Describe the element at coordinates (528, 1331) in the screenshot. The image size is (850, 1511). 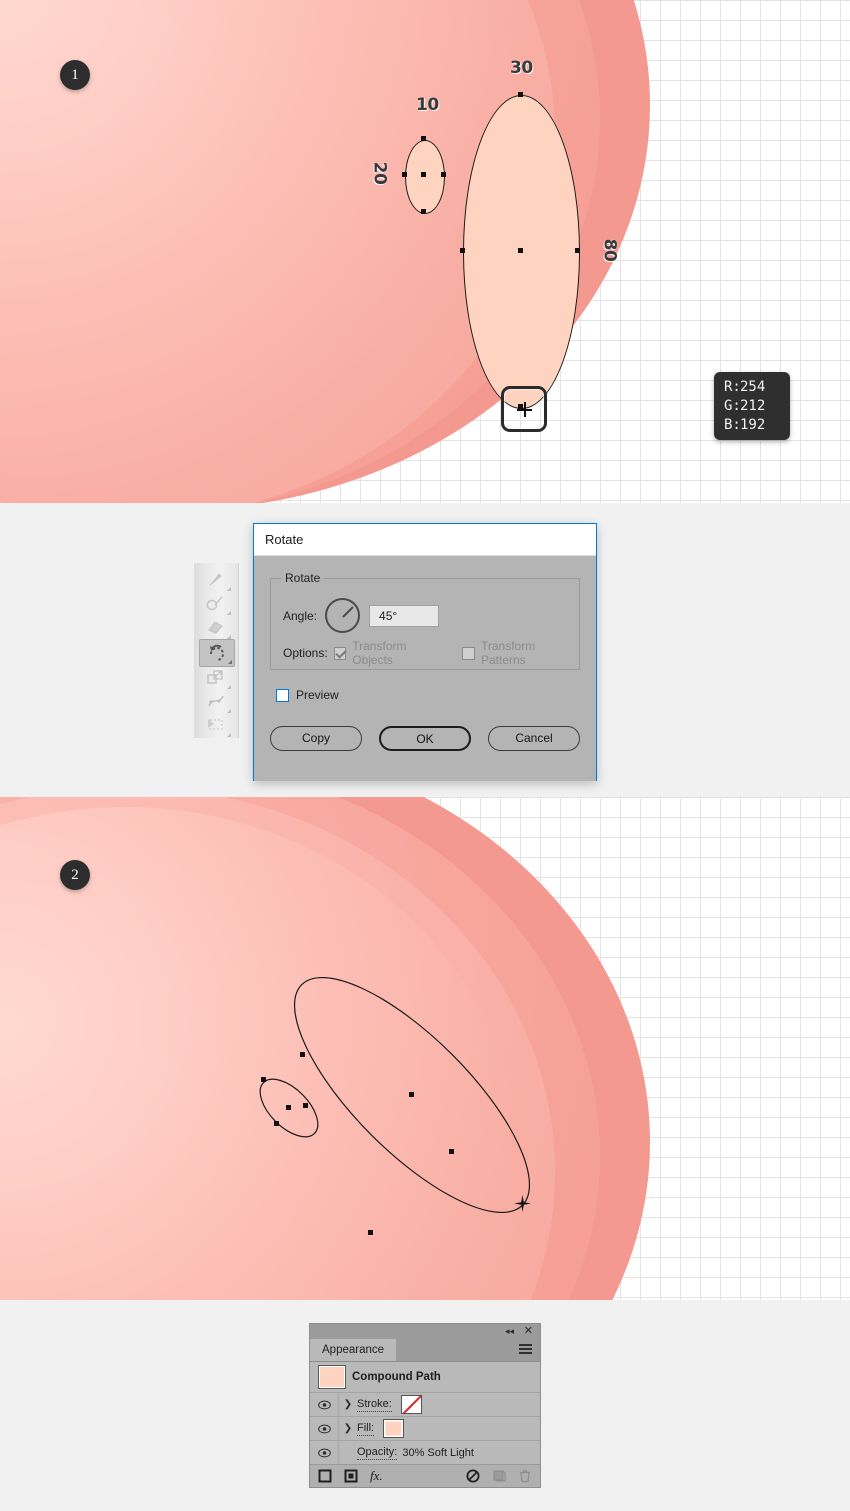
I see `close-icon: ✕` at that location.